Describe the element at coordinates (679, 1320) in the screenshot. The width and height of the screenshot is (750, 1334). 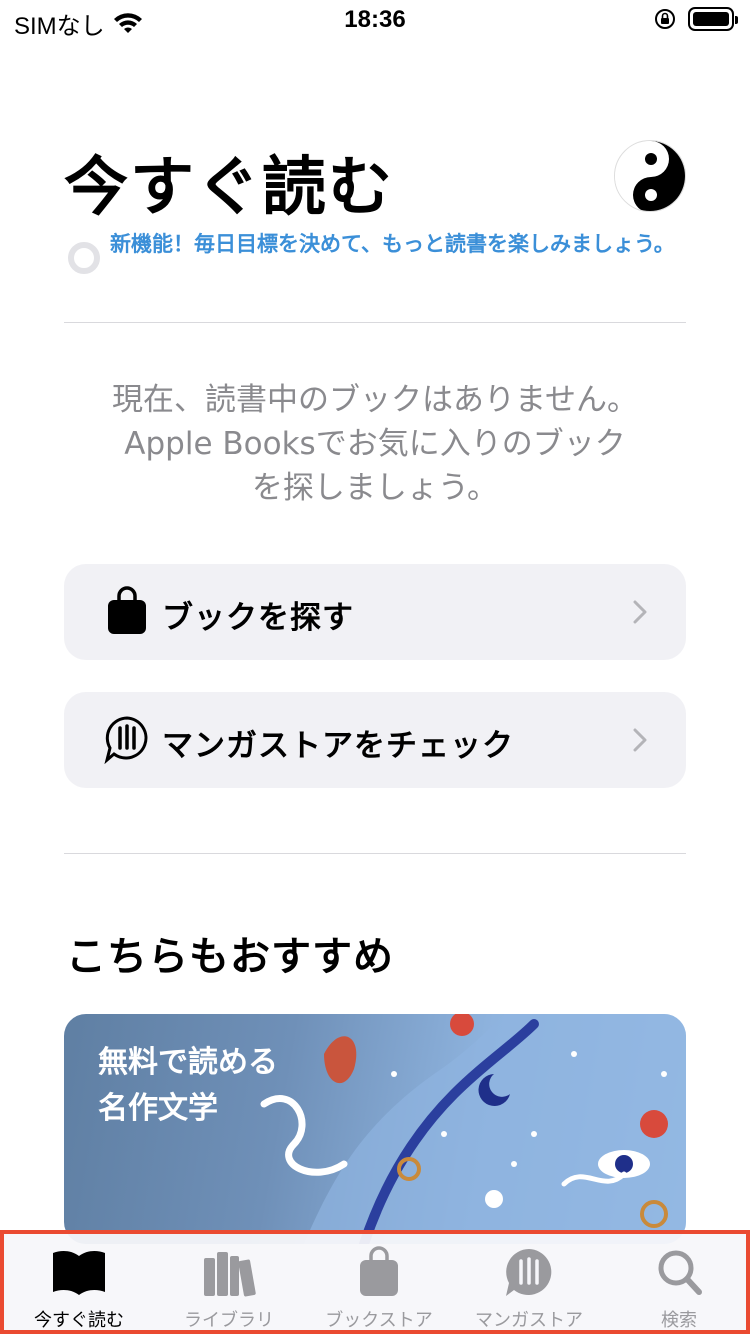
I see `tab-label: 検索` at that location.